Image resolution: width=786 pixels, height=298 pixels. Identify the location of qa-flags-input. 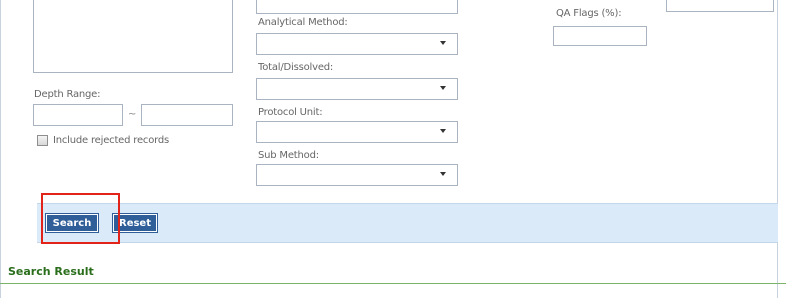
(600, 36).